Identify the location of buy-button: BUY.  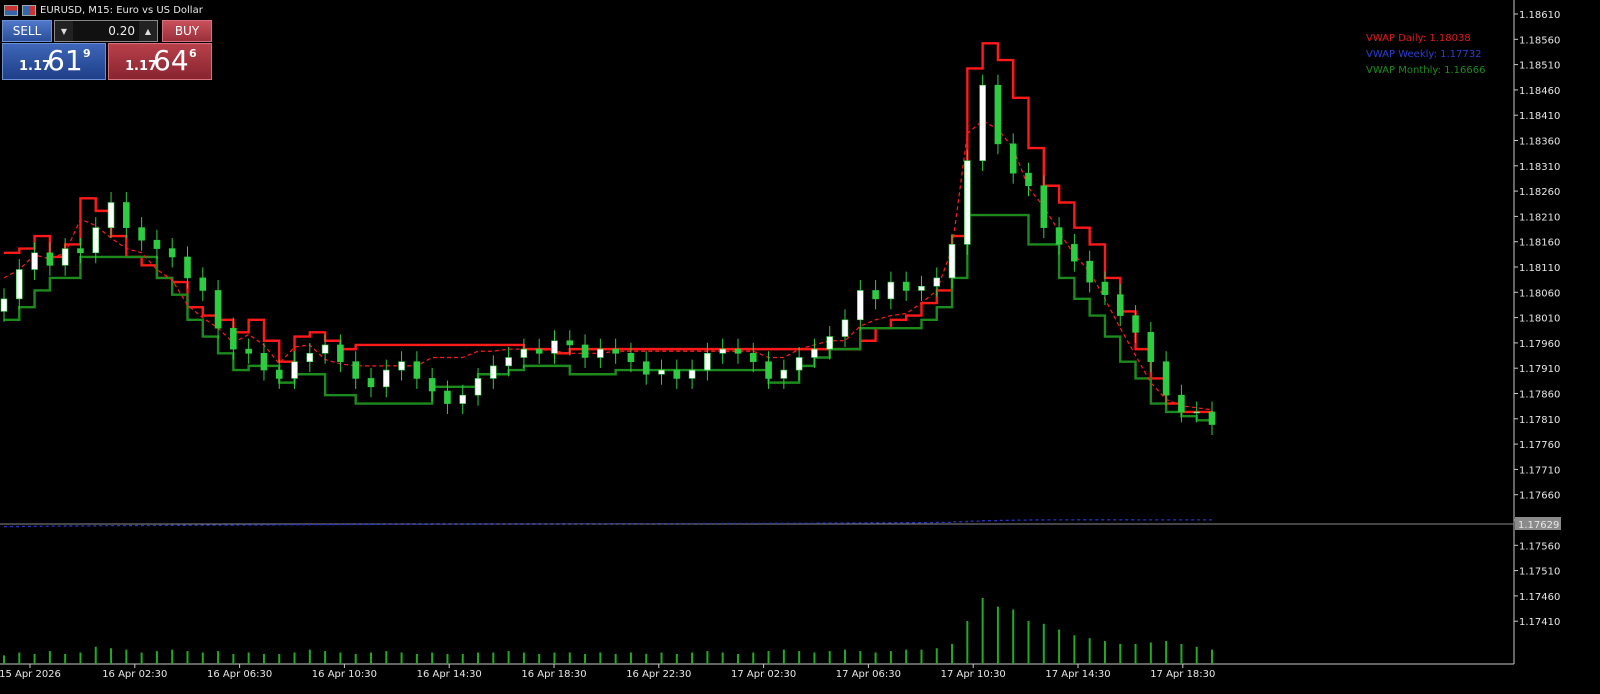
(187, 31).